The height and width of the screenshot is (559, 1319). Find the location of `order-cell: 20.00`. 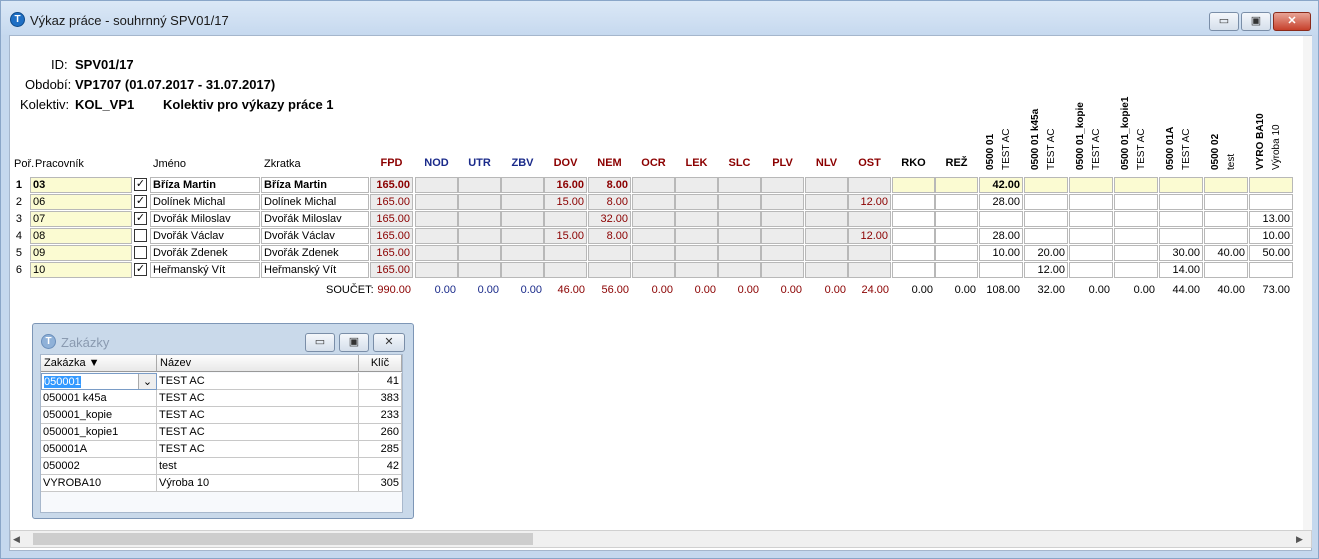

order-cell: 20.00 is located at coordinates (1046, 253).